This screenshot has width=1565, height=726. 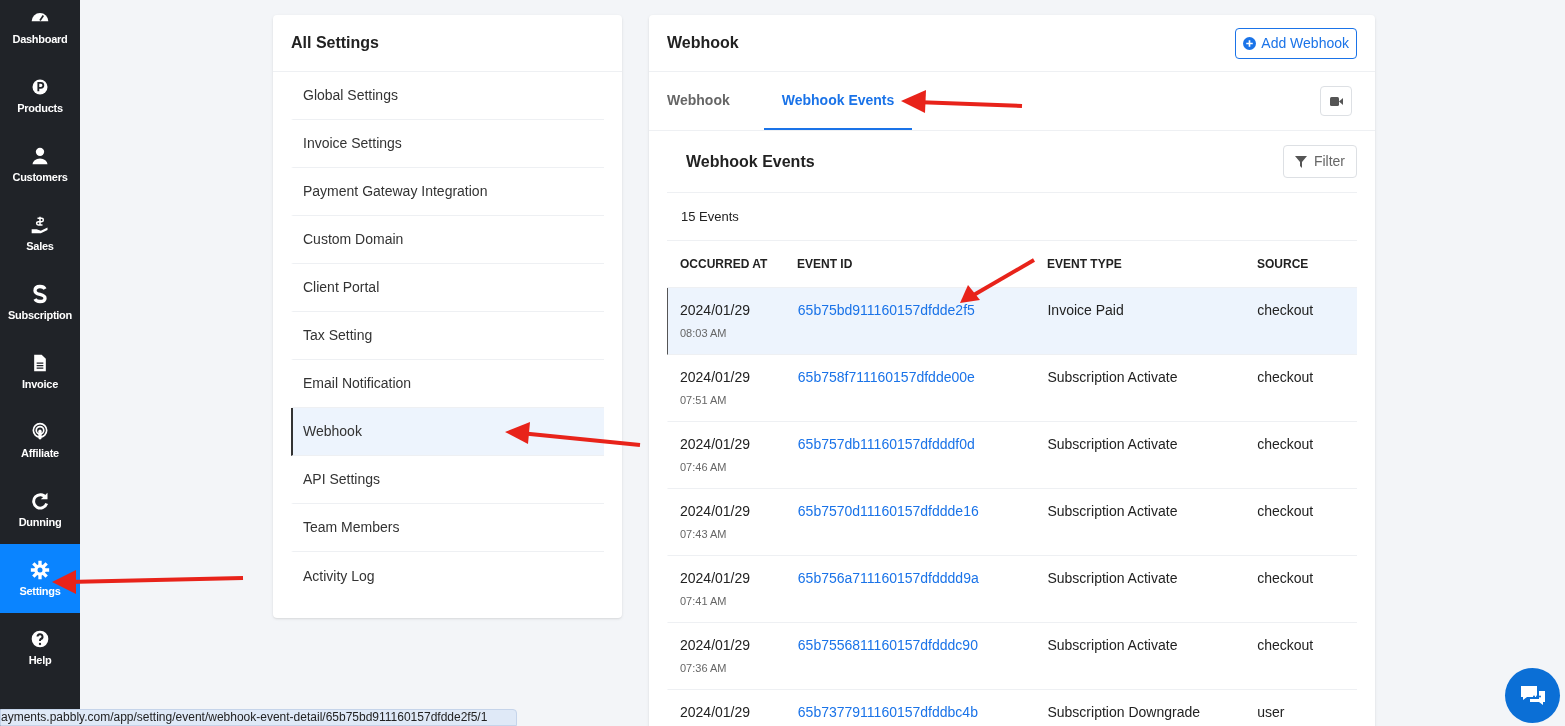 What do you see at coordinates (40, 371) in the screenshot?
I see `sidebar-item: Invoice` at bounding box center [40, 371].